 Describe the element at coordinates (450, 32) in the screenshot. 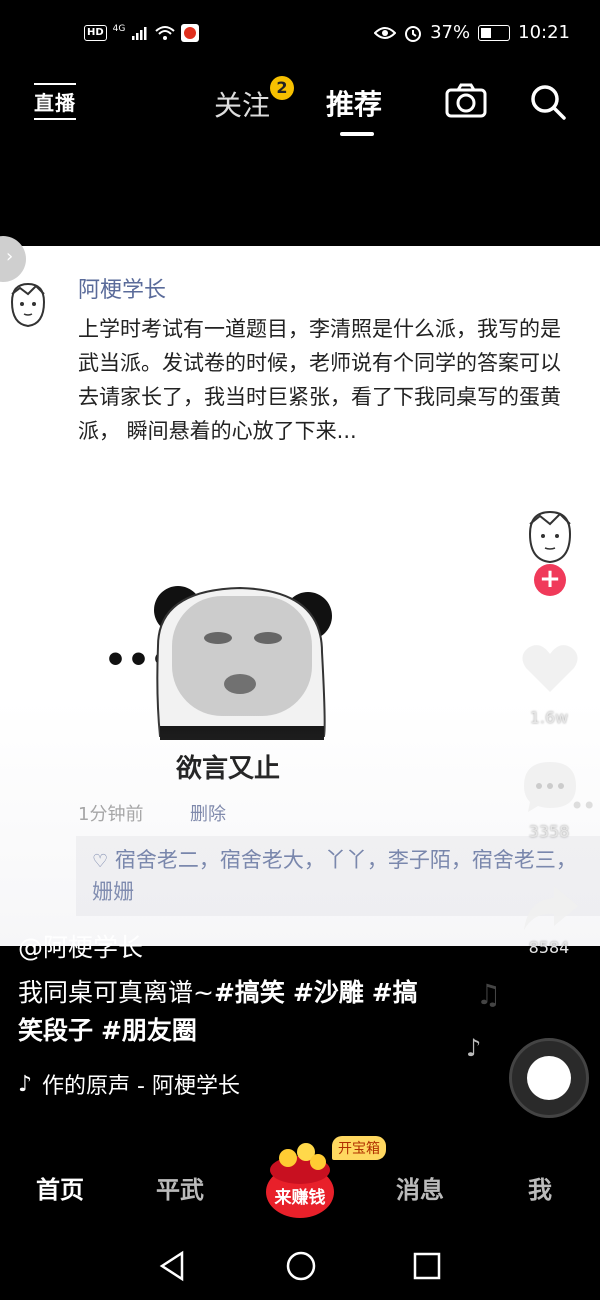

I see `battery-percent: 37%` at that location.